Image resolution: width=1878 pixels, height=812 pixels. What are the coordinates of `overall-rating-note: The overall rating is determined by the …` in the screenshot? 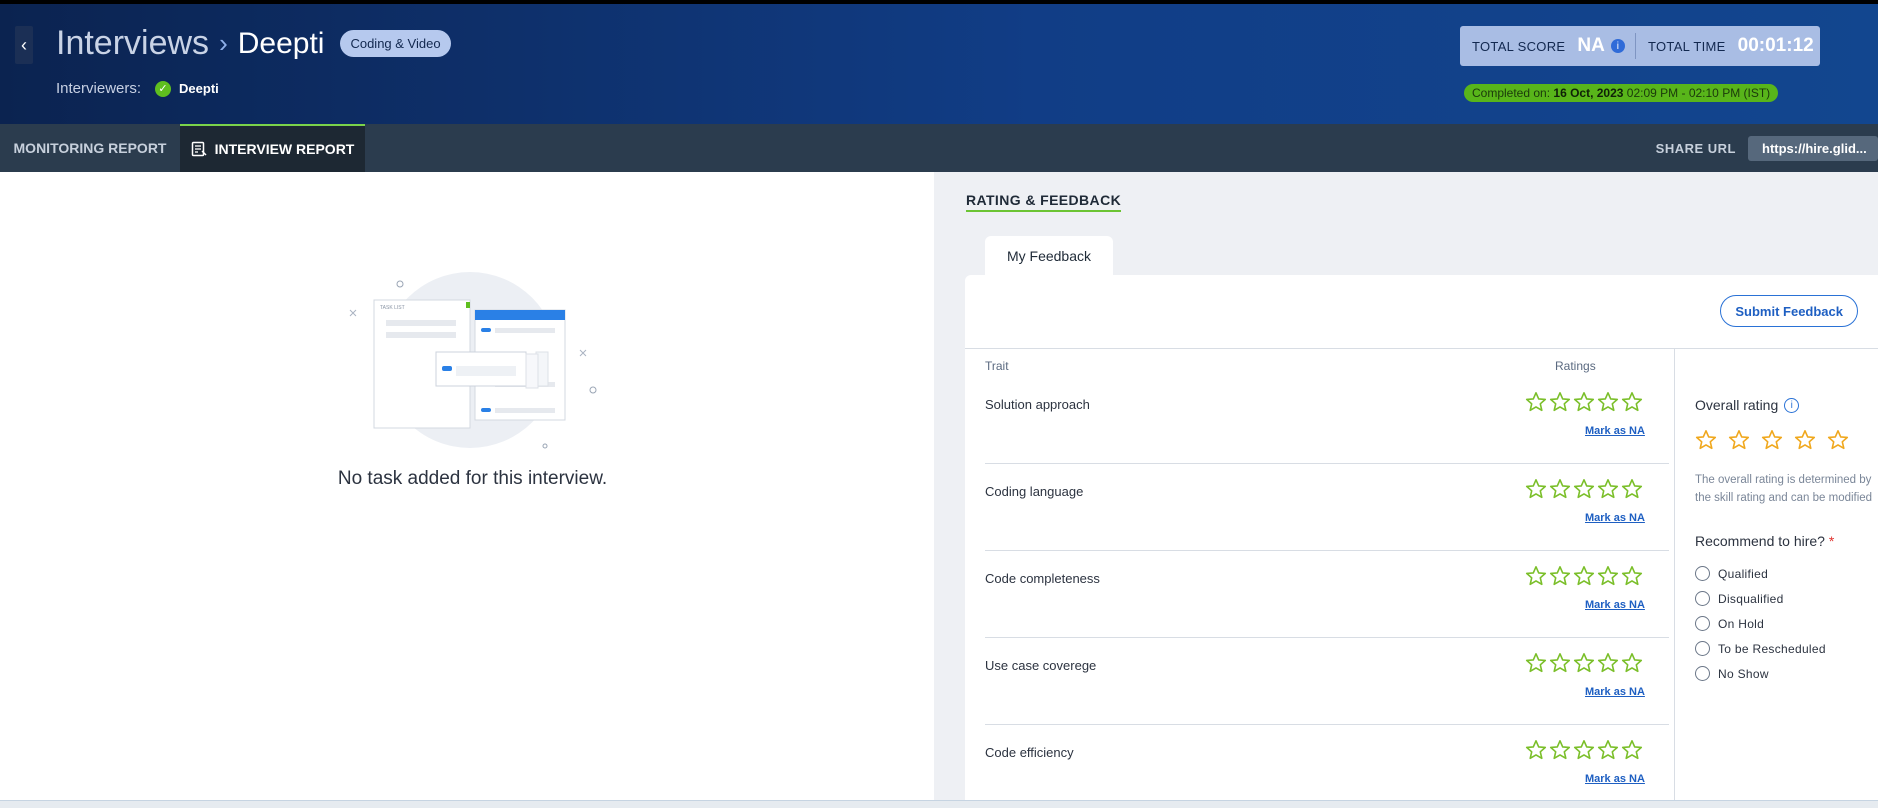 It's located at (1784, 489).